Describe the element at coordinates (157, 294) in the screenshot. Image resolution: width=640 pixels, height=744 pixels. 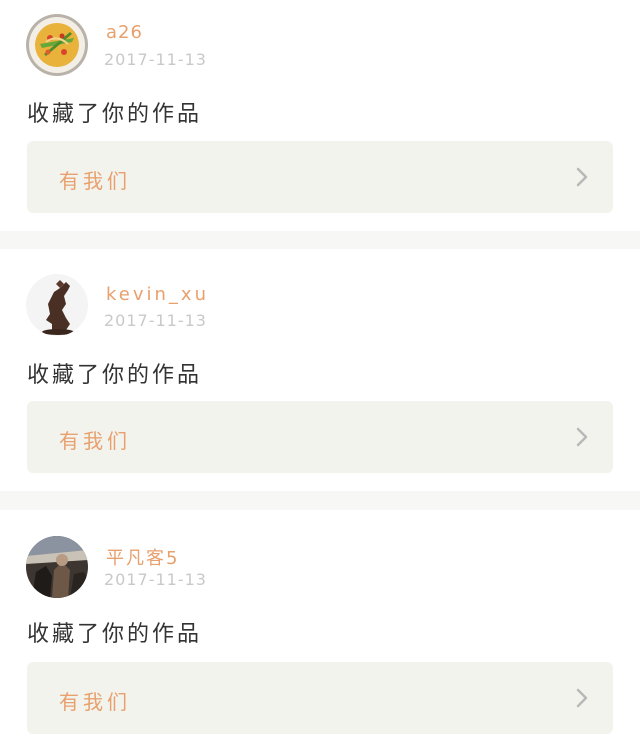
I see `username: kevin_xu` at that location.